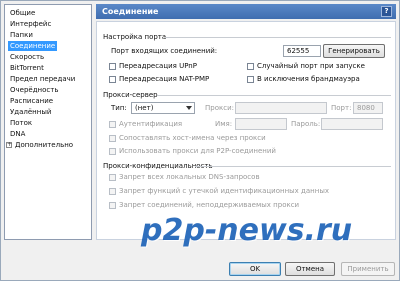  What do you see at coordinates (30, 24) in the screenshot?
I see `sidebar-item-interface: Интерфейс` at bounding box center [30, 24].